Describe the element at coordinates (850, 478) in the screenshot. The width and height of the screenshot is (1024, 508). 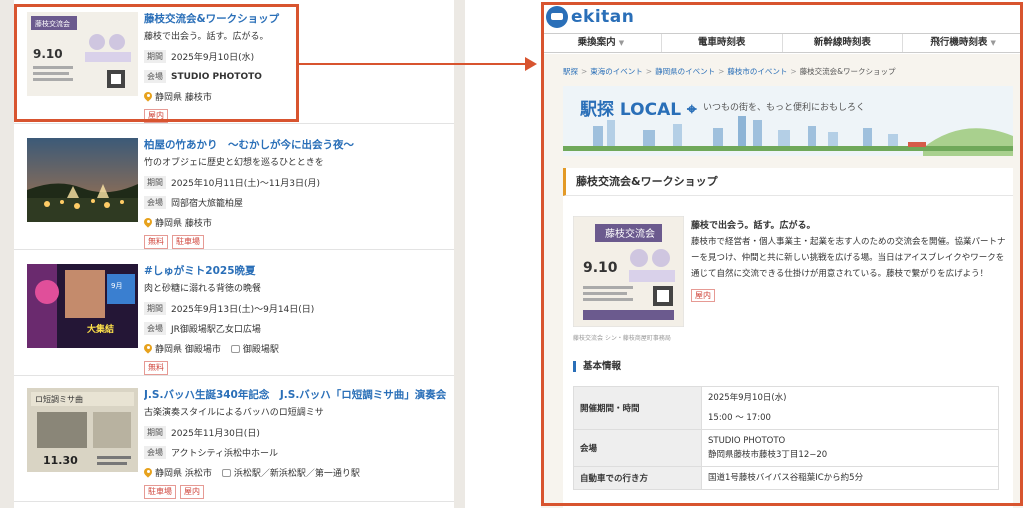
I see `row-value: 国道1号藤枝バイパス谷稲葉ICから約5分` at that location.